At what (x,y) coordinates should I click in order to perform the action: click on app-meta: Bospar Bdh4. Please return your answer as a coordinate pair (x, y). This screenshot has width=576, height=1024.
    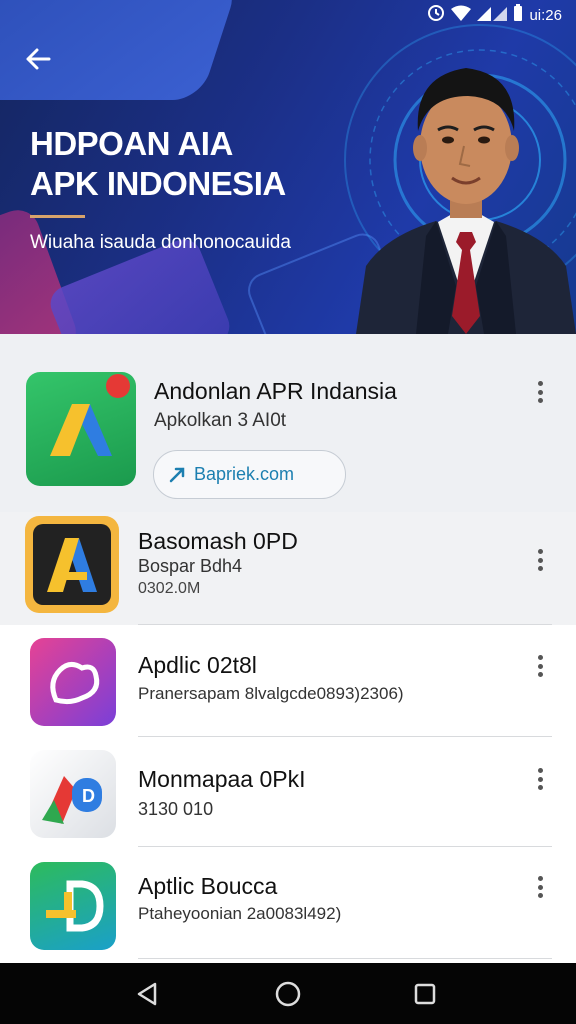
    Looking at the image, I should click on (190, 566).